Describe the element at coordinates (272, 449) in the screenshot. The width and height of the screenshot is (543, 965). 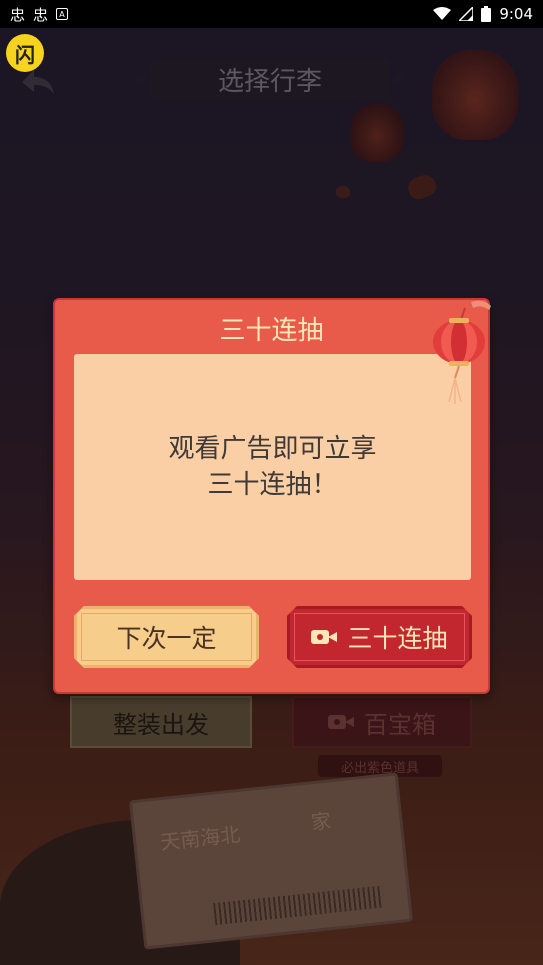
I see `dialog-message-line1: 观看广告即可立享` at that location.